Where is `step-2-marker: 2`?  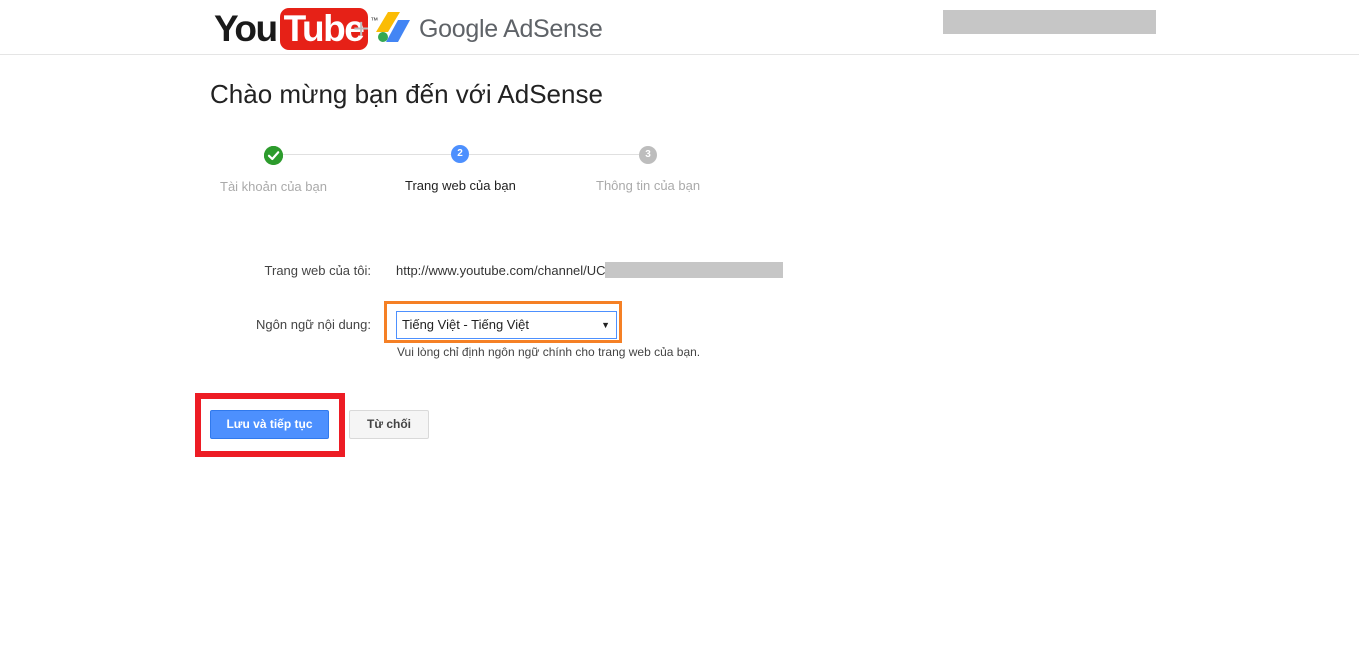 step-2-marker: 2 is located at coordinates (460, 154).